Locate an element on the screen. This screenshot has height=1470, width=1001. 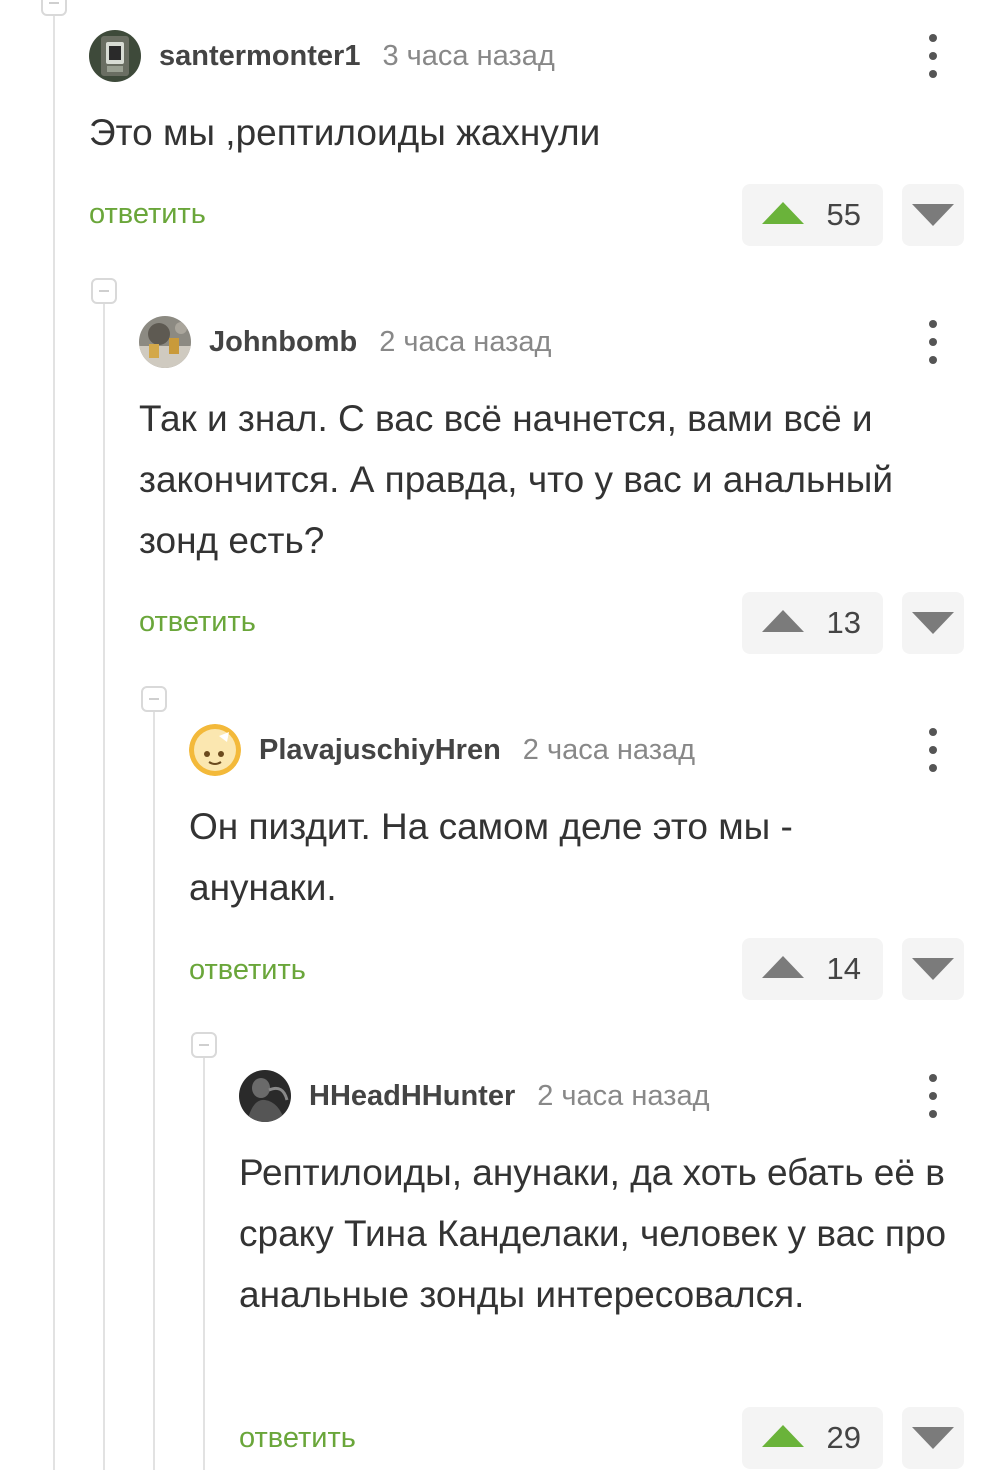
comment-username: HHeadHHunter is located at coordinates (412, 1096).